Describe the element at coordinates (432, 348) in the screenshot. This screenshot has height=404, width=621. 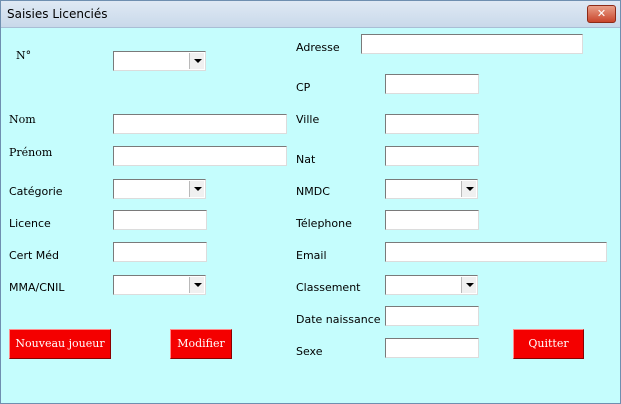
I see `sexe-field` at that location.